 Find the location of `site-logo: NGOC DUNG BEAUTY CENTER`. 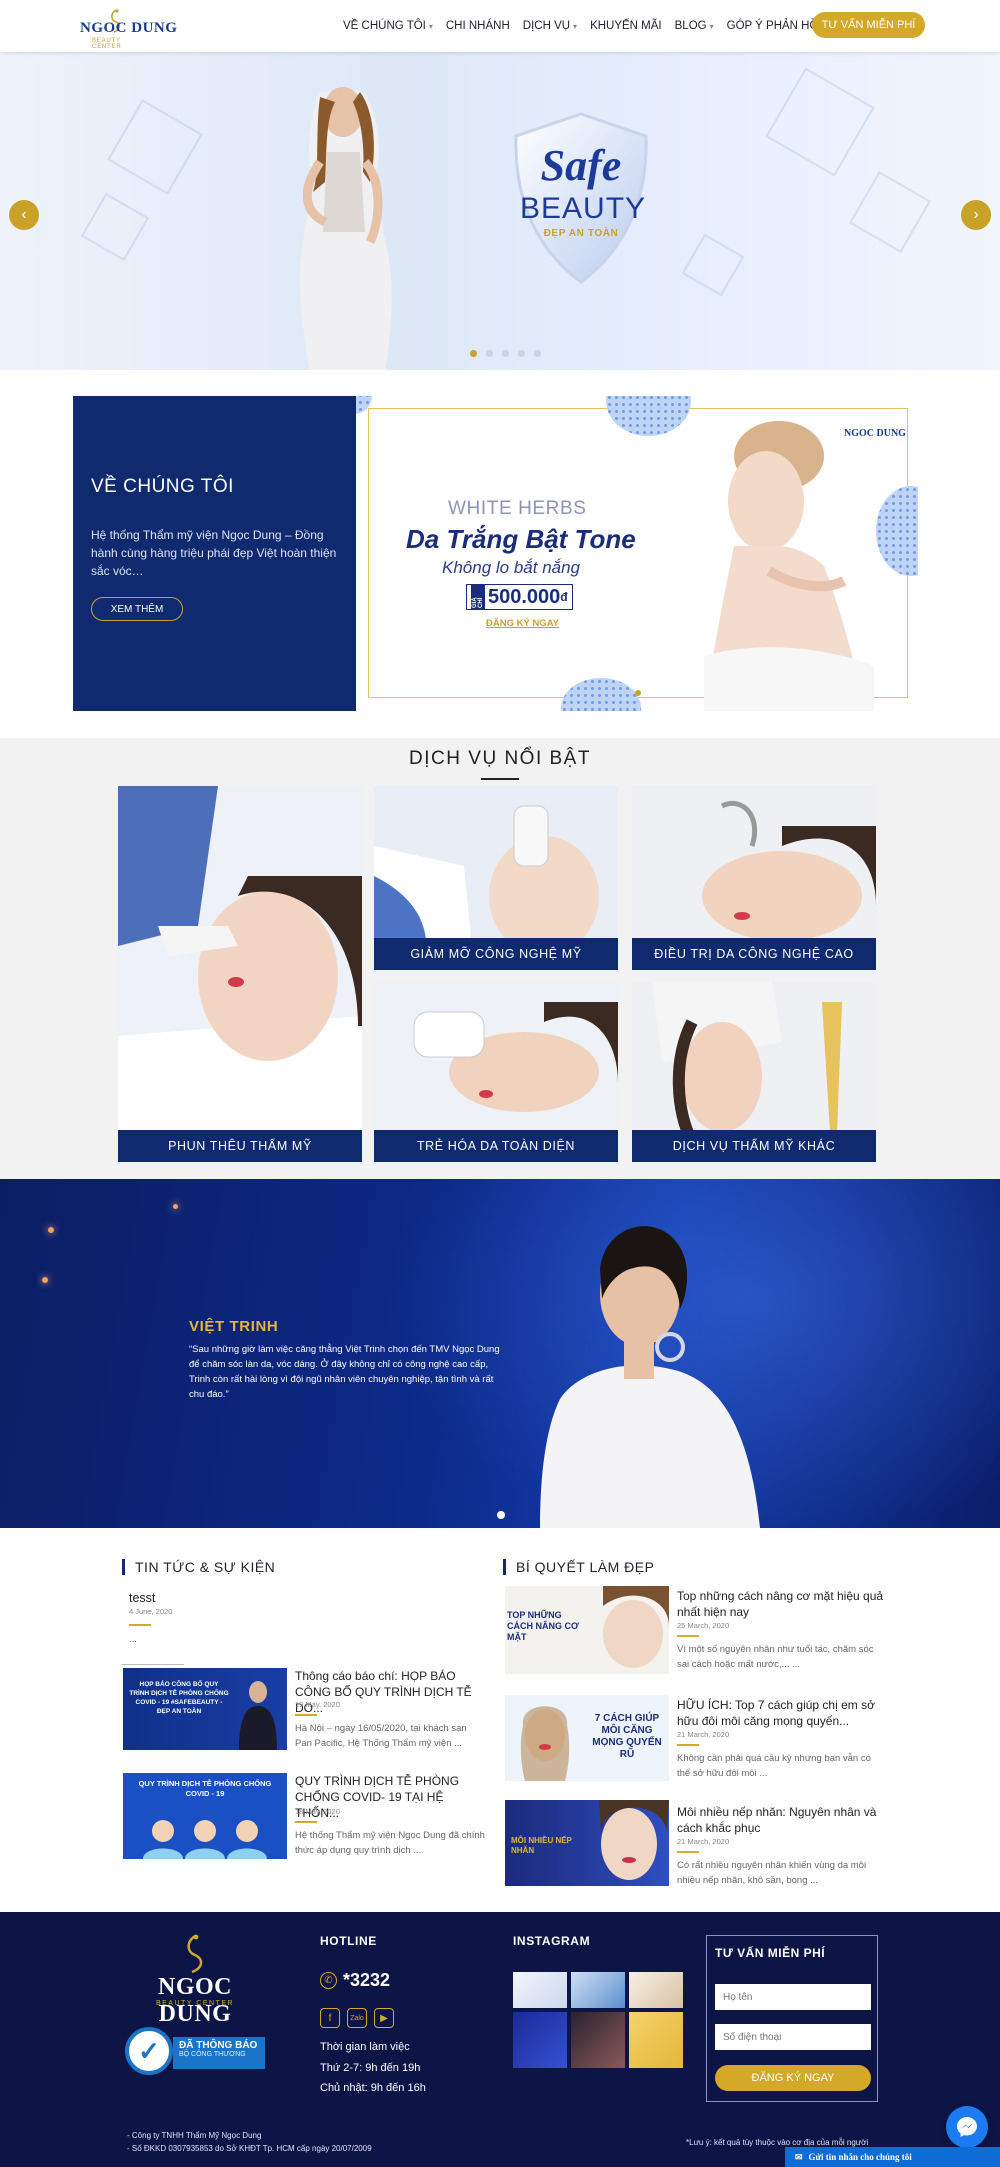

site-logo: NGOC DUNG BEAUTY CENTER is located at coordinates (128, 29).